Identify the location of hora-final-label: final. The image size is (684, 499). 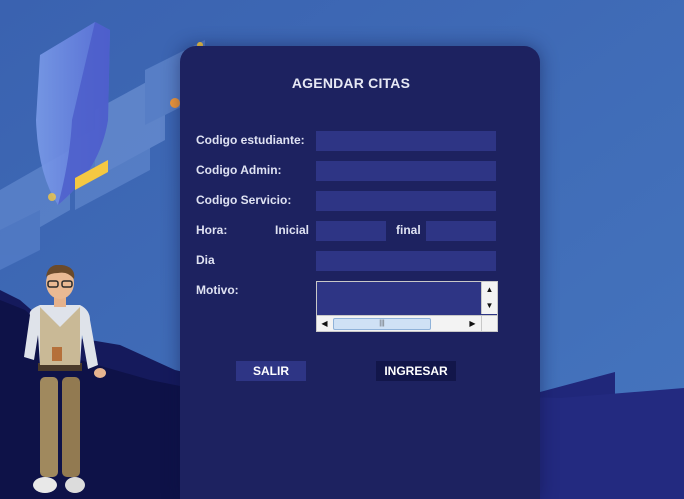
(408, 230).